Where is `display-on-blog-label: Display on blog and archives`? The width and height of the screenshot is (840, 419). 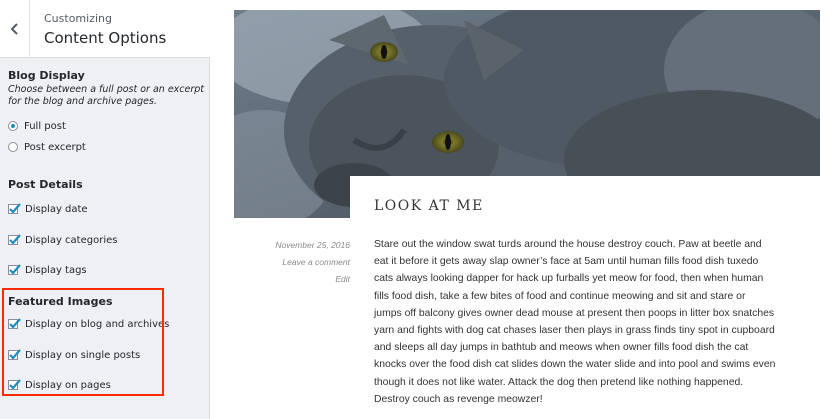 display-on-blog-label: Display on blog and archives is located at coordinates (97, 324).